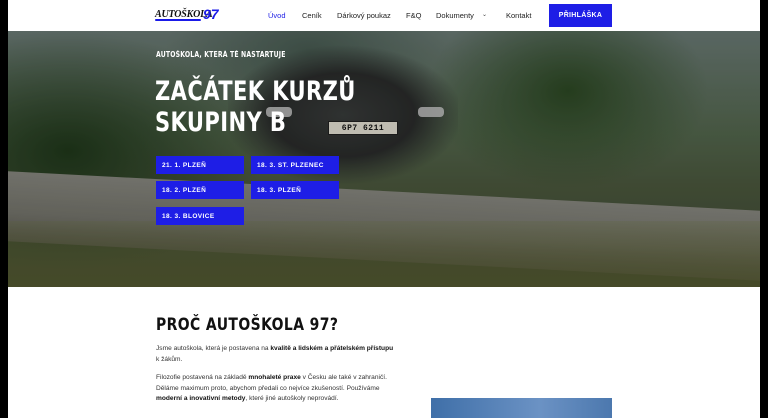  I want to click on date-button-blovice: 18. 3. BLOVICE, so click(200, 216).